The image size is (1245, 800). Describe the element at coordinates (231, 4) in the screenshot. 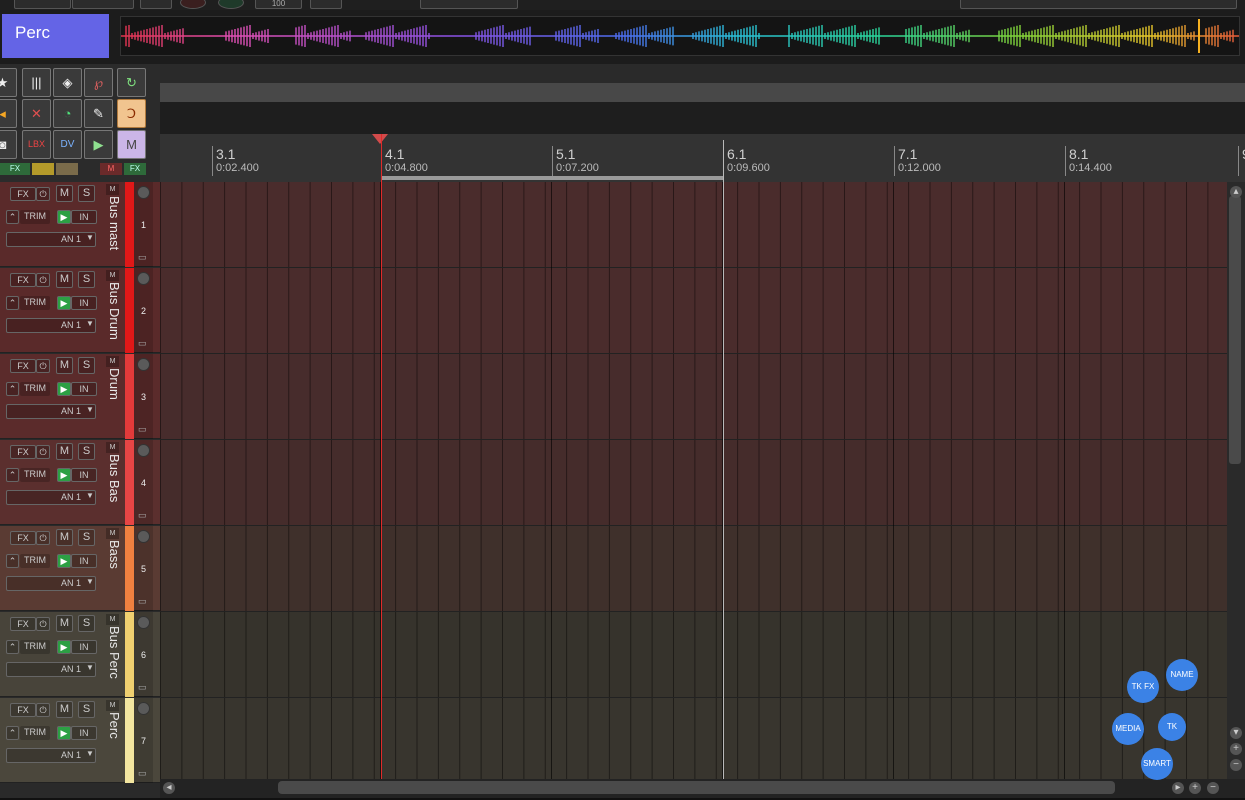

I see `play-knob` at that location.